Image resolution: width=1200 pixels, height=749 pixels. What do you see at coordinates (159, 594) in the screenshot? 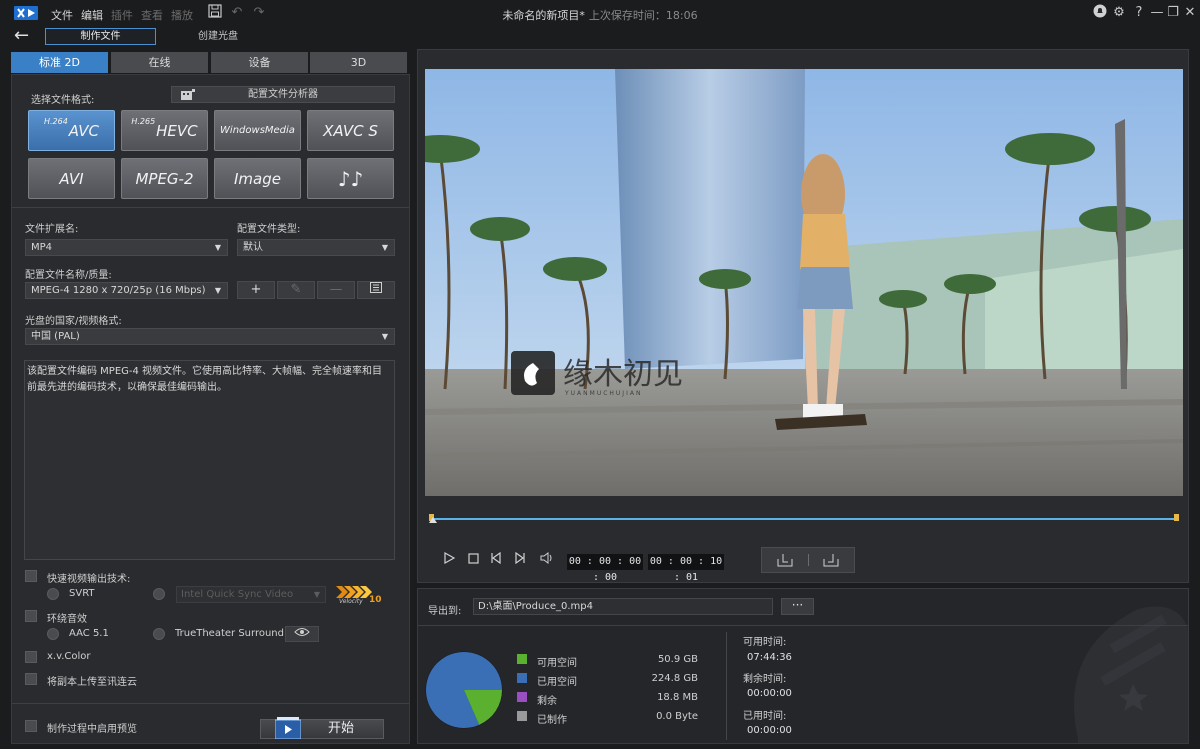
I see `qsv-radio` at bounding box center [159, 594].